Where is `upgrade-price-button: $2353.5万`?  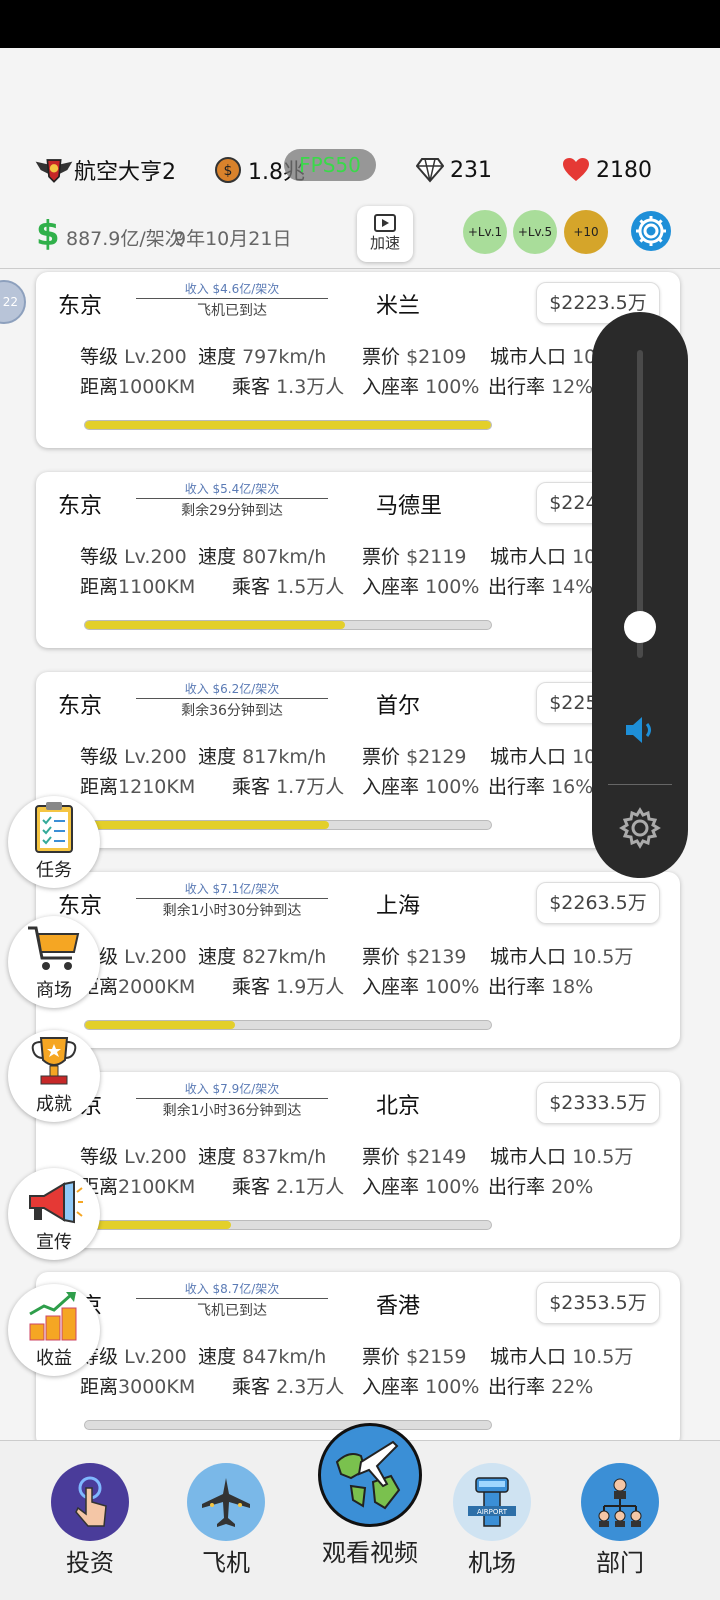 upgrade-price-button: $2353.5万 is located at coordinates (598, 1303).